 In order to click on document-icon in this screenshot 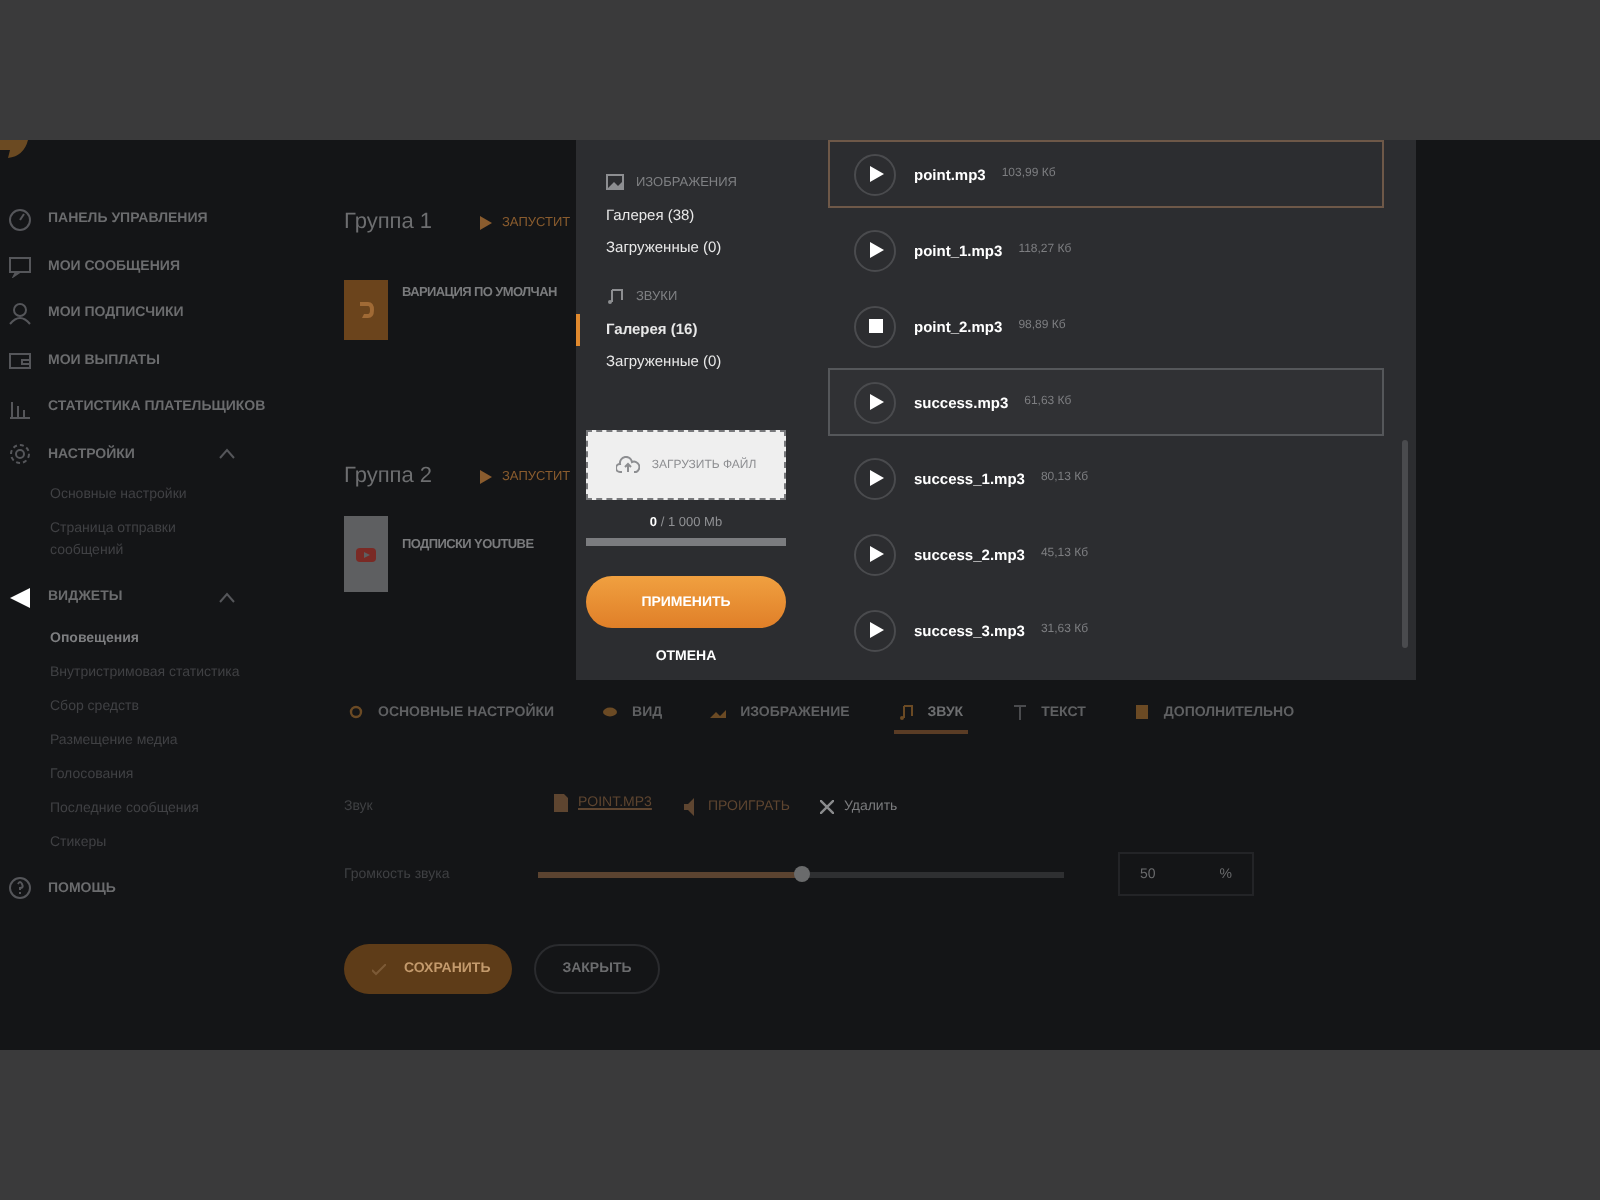, I will do `click(1141, 712)`.